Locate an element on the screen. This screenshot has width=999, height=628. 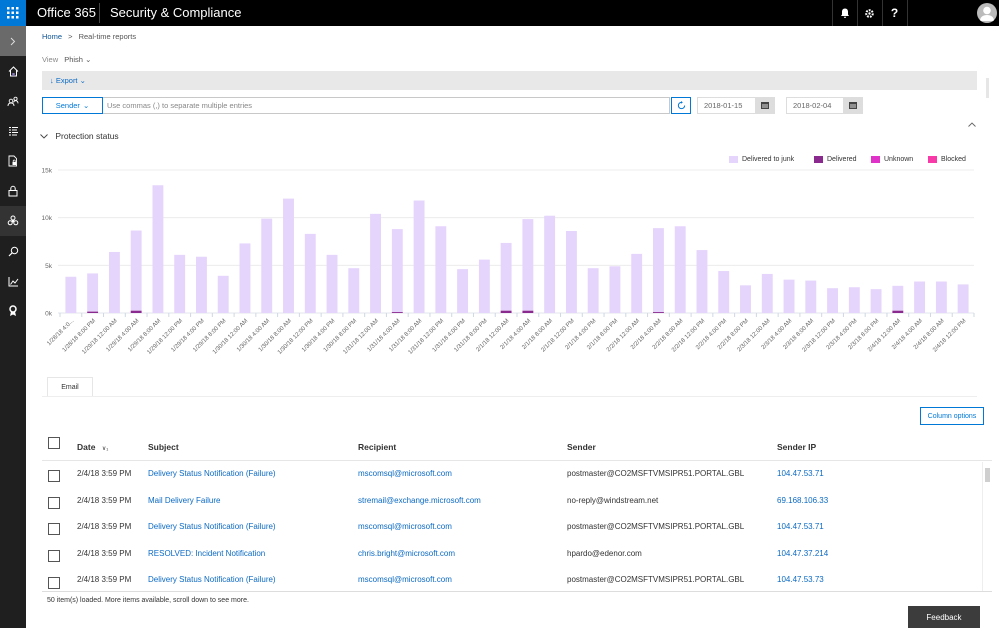
breadcrumb-home-link: Home is located at coordinates (52, 36).